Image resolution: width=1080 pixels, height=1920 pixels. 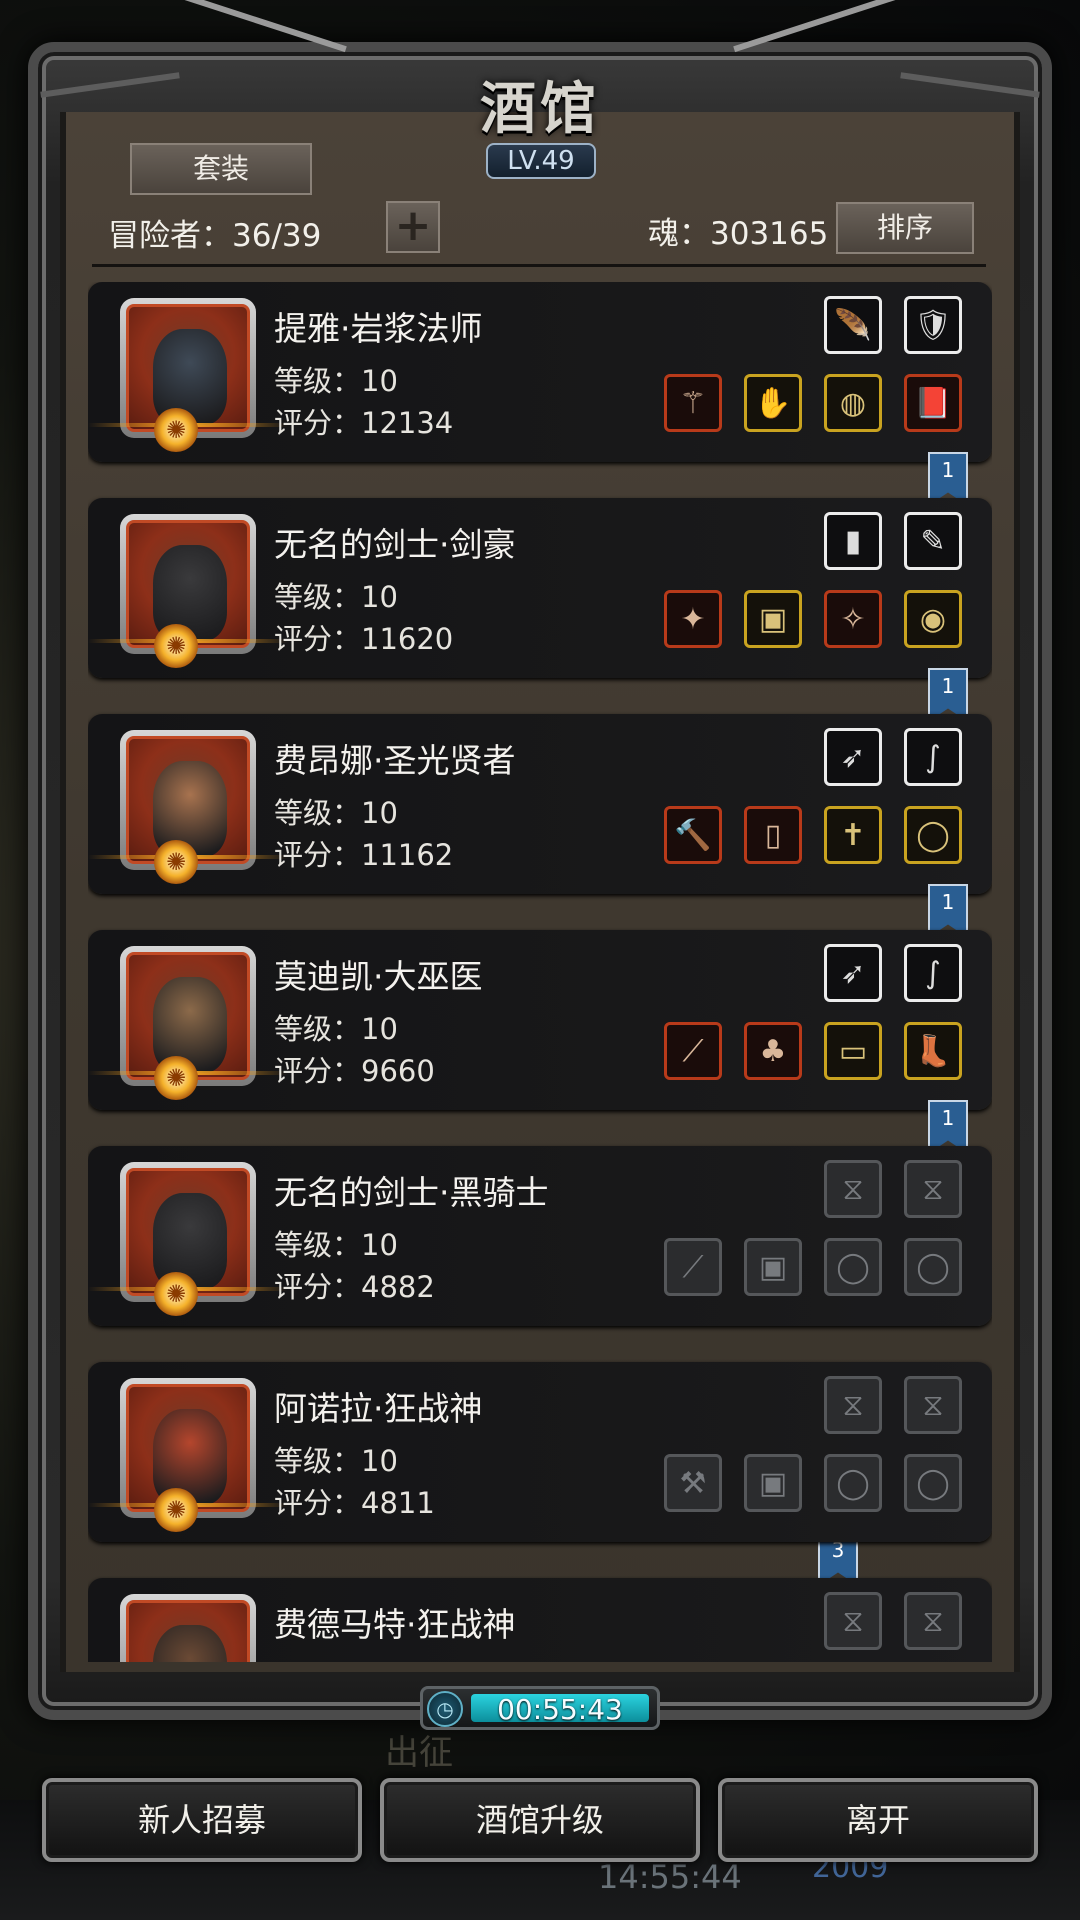 What do you see at coordinates (773, 619) in the screenshot?
I see `chestplate-icon: ▣` at bounding box center [773, 619].